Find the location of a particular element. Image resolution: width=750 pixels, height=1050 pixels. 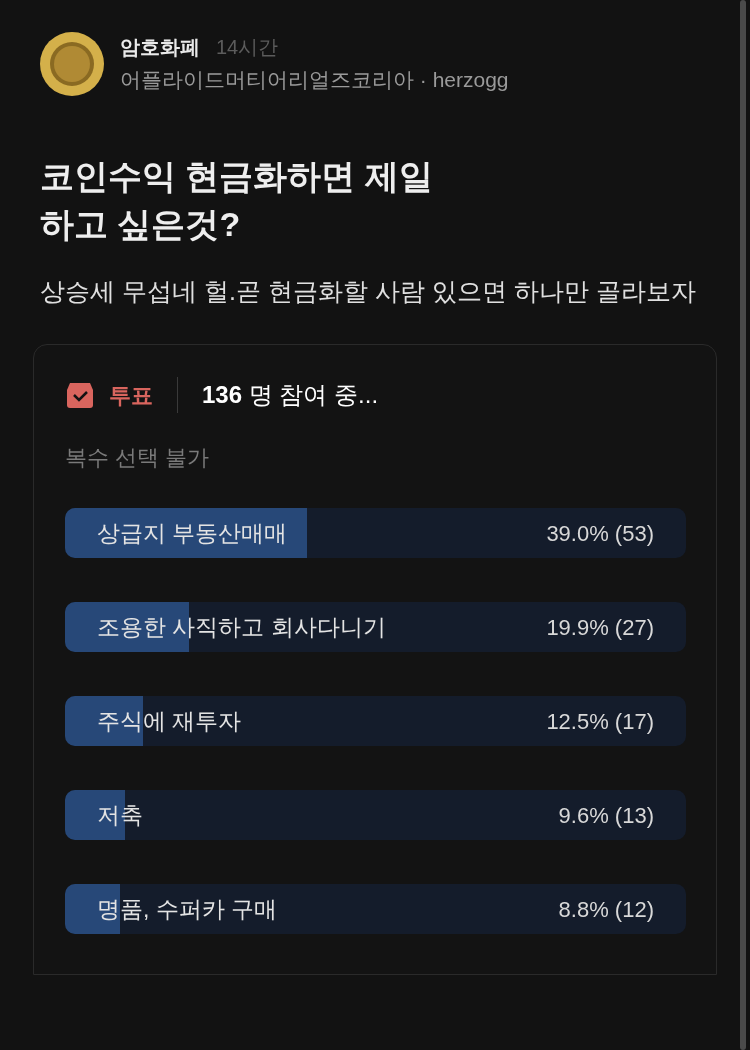

option-result: 9.6% (13) is located at coordinates (606, 815).